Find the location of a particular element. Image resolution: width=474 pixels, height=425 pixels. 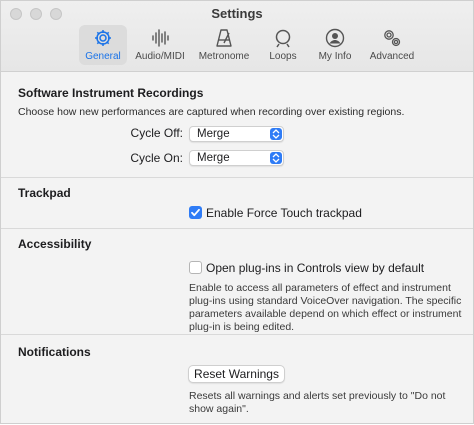

tab-my-info: My Info is located at coordinates (335, 45).